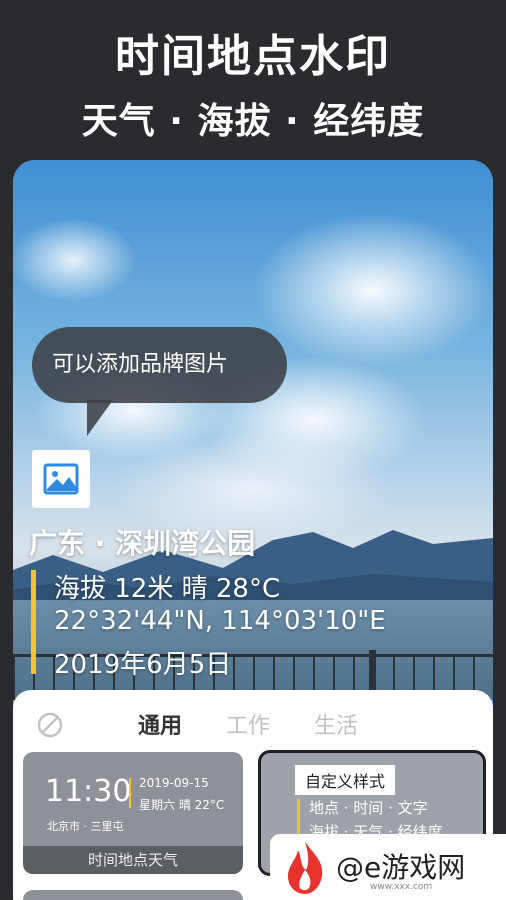 This screenshot has width=506, height=900. Describe the element at coordinates (33, 622) in the screenshot. I see `watermark-accent-bar` at that location.